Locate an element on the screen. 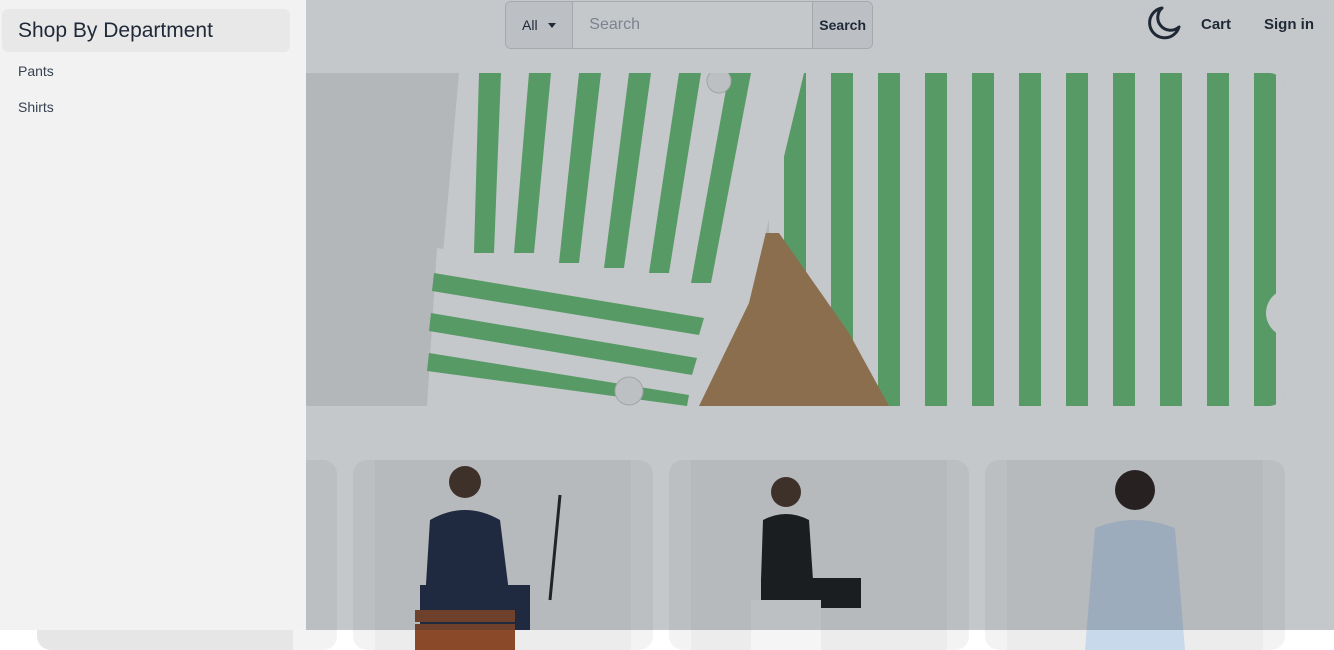 The width and height of the screenshot is (1334, 650). drawer-item-shirts: Shirts is located at coordinates (36, 107).